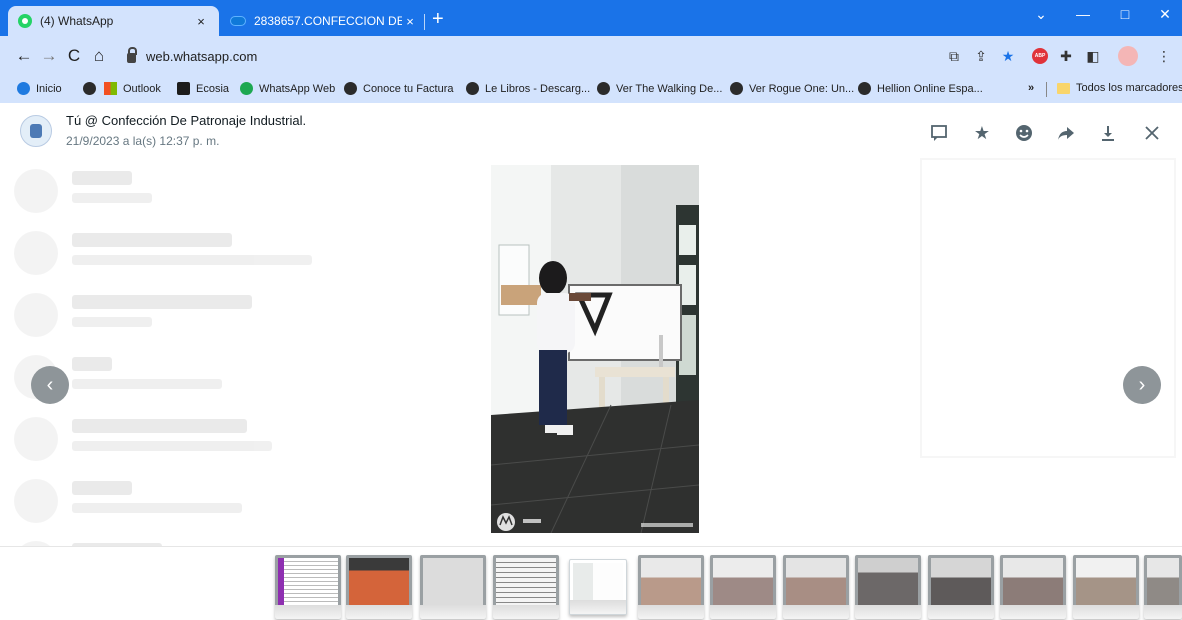 Image resolution: width=1182 pixels, height=620 pixels. Describe the element at coordinates (1164, 56) in the screenshot. I see `menu-icon: ⋮` at that location.